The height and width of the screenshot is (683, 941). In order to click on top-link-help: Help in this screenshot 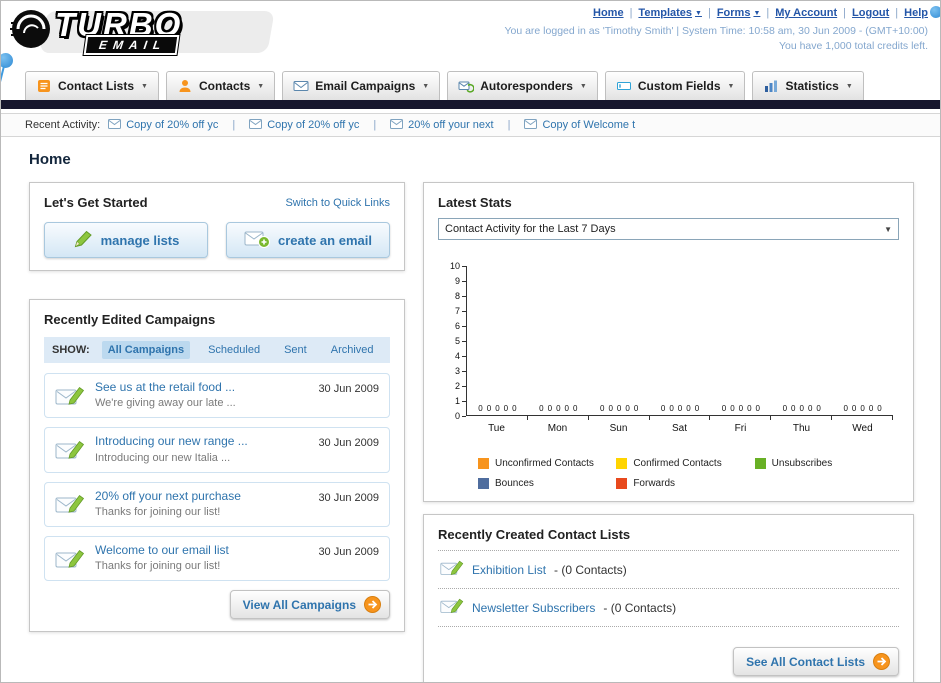, I will do `click(916, 13)`.